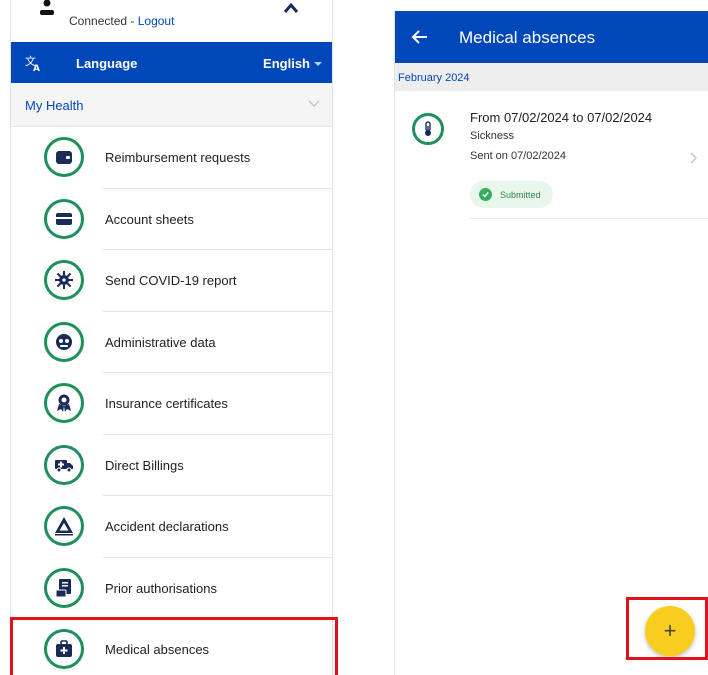 The image size is (708, 675). Describe the element at coordinates (171, 62) in the screenshot. I see `language-bar: 文 A Language English` at that location.